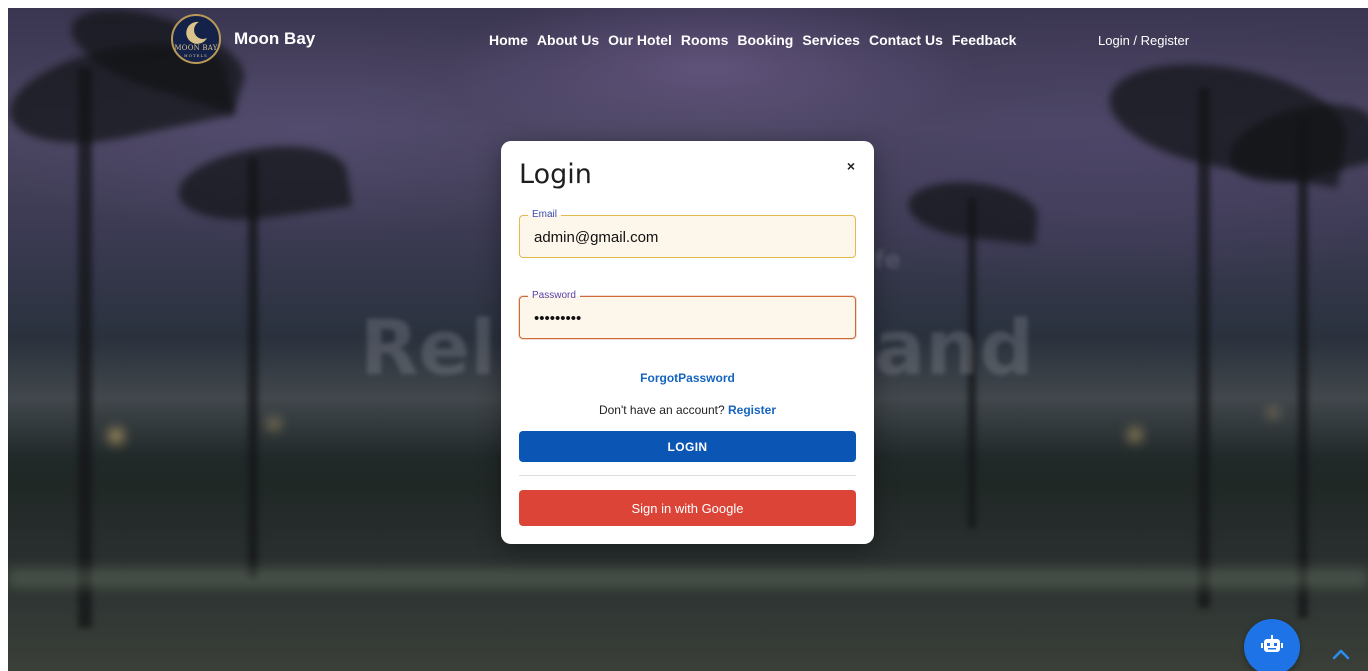 This screenshot has height=671, width=1368. What do you see at coordinates (954, 347) in the screenshot?
I see `hero-title-right: and` at bounding box center [954, 347].